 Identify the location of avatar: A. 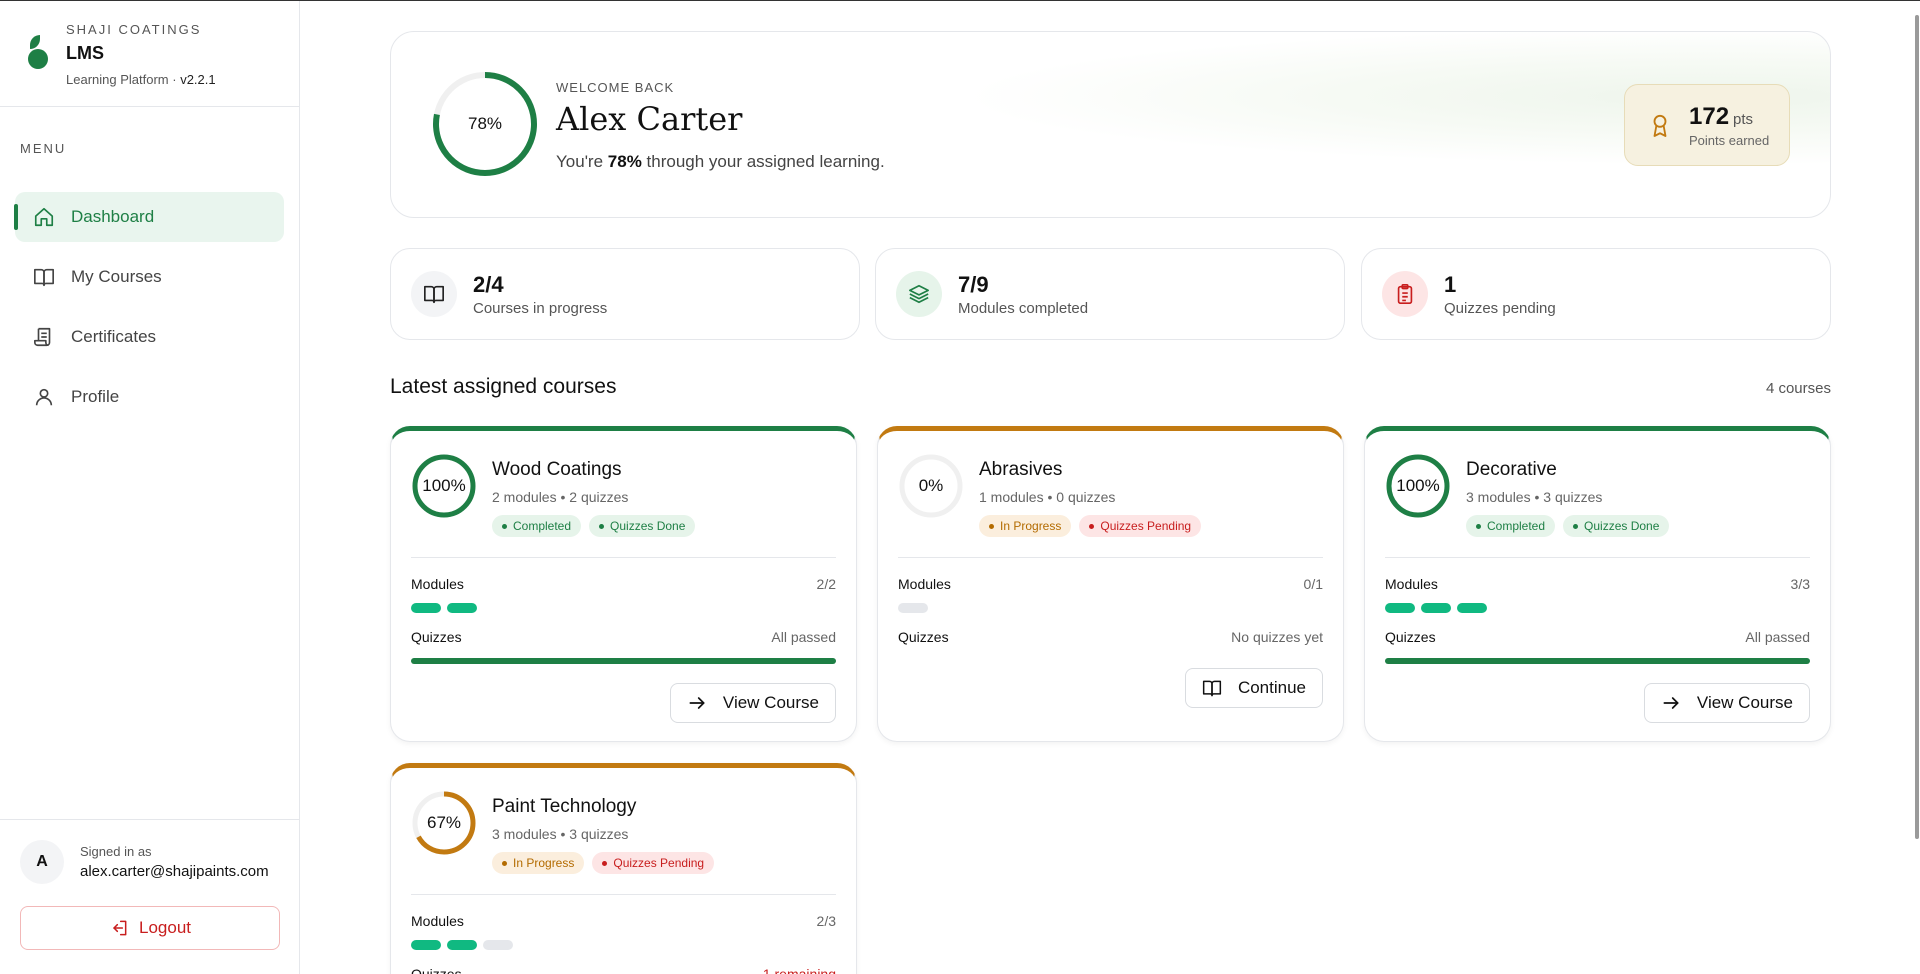
(42, 862).